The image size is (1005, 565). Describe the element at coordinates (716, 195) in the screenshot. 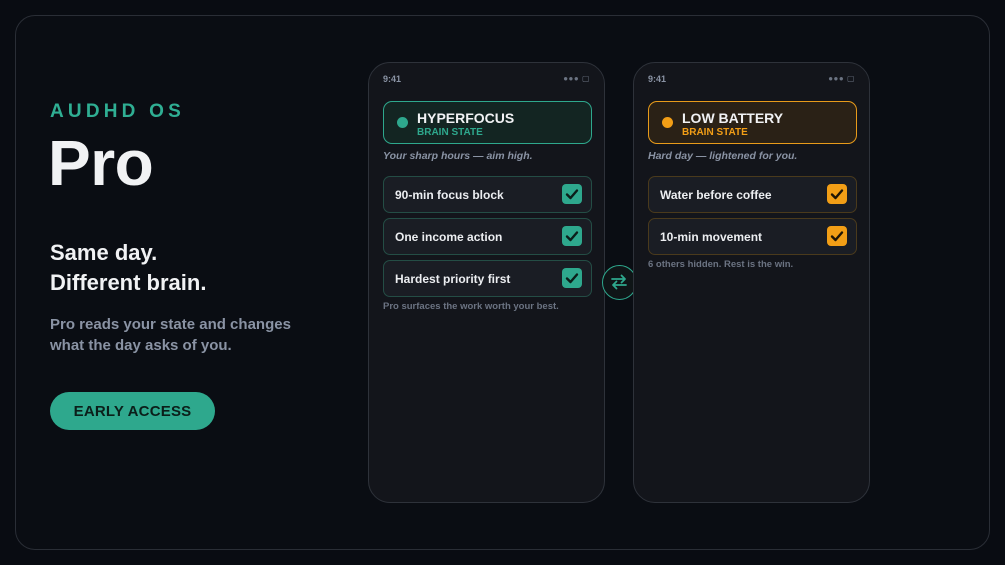

I see `task-label: Water before coffee` at that location.